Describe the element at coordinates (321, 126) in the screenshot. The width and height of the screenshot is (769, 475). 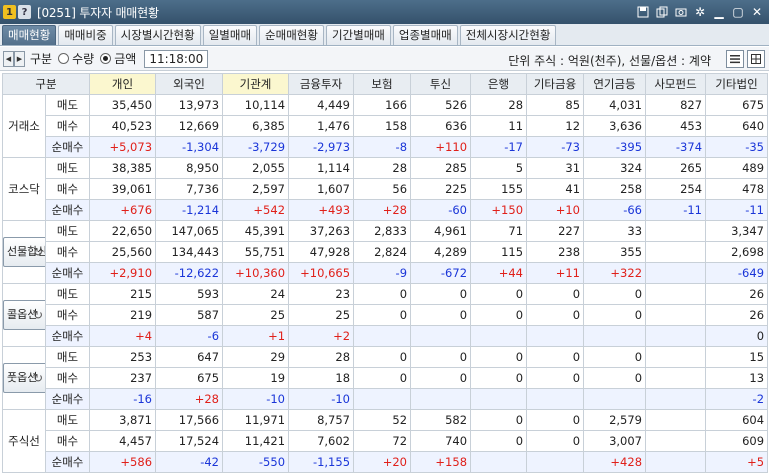
I see `cell-value: 1,476` at that location.